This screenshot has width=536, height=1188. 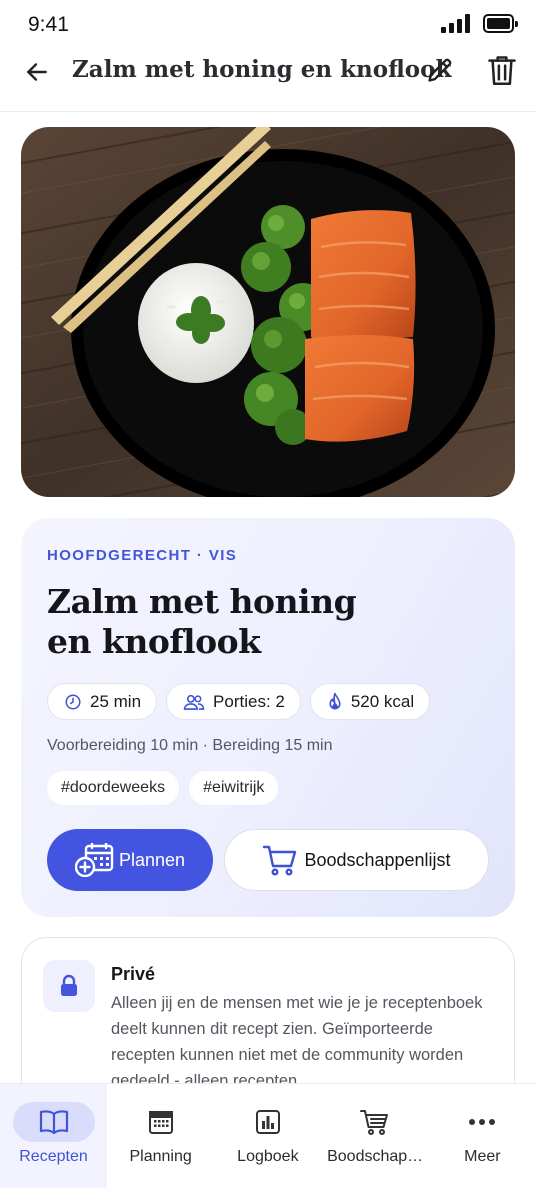 I want to click on top-app-bar: Zalm met honing en knoflook, so click(x=268, y=81).